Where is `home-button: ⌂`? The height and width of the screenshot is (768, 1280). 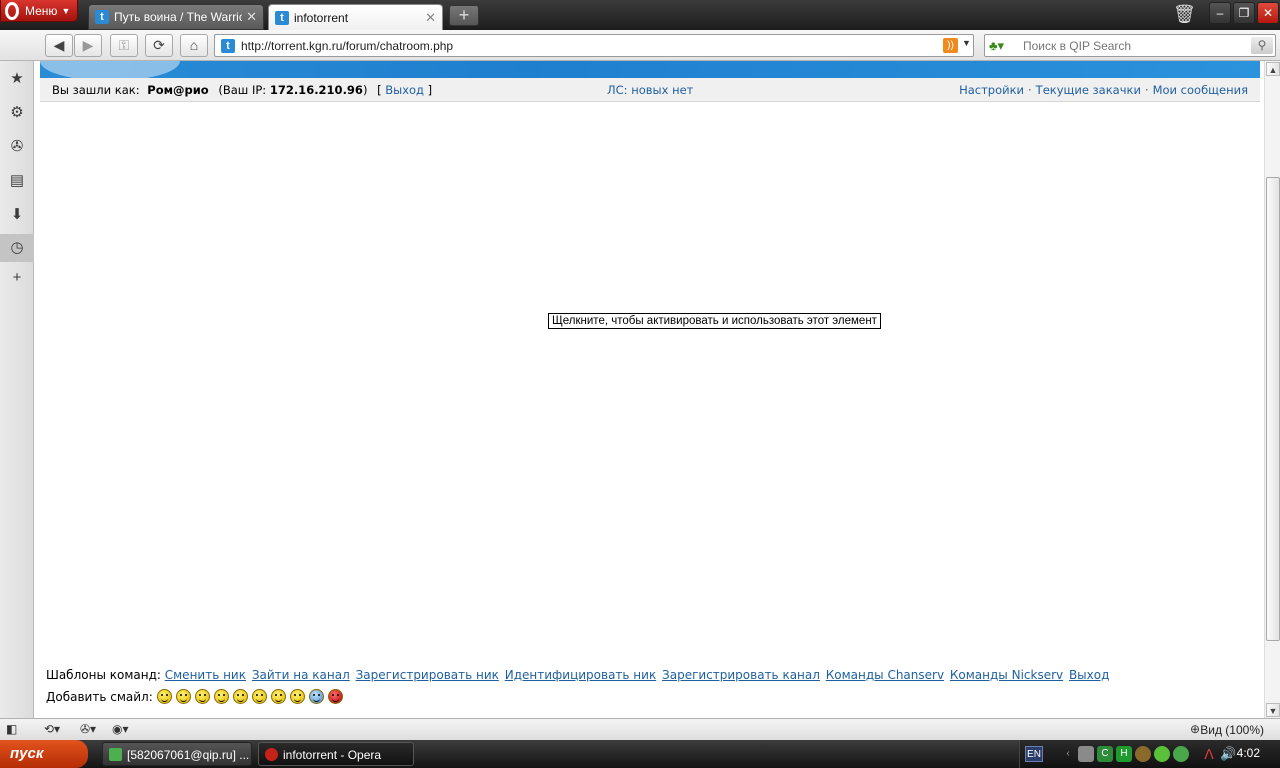 home-button: ⌂ is located at coordinates (194, 45).